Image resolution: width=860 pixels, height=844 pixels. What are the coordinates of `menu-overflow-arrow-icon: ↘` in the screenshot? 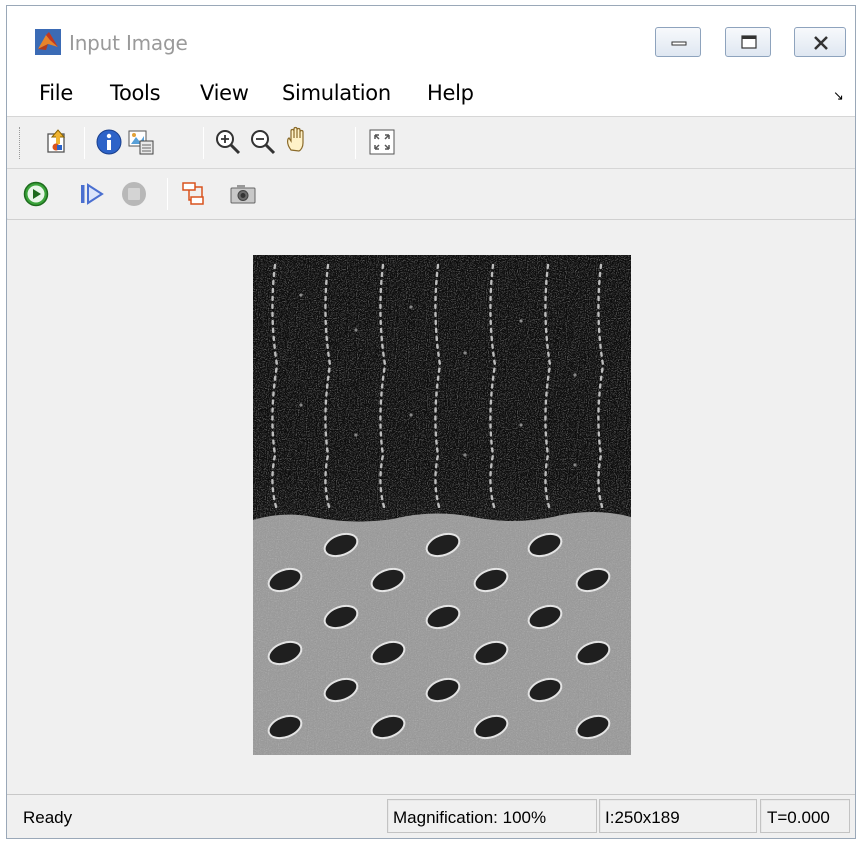 It's located at (838, 96).